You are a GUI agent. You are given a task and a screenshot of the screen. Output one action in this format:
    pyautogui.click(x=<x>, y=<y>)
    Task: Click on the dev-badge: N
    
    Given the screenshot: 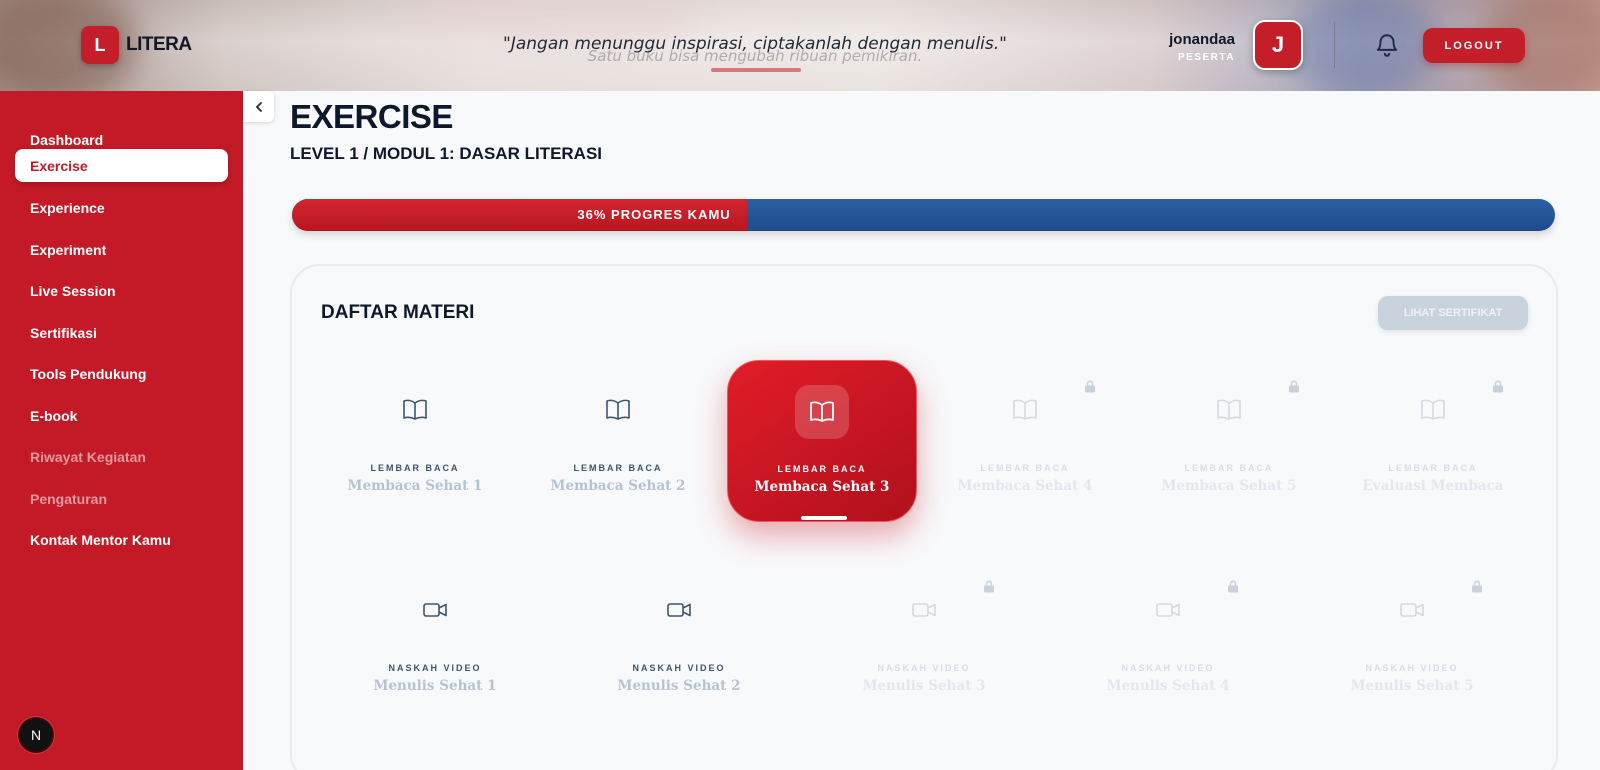 What is the action you would take?
    pyautogui.click(x=36, y=735)
    